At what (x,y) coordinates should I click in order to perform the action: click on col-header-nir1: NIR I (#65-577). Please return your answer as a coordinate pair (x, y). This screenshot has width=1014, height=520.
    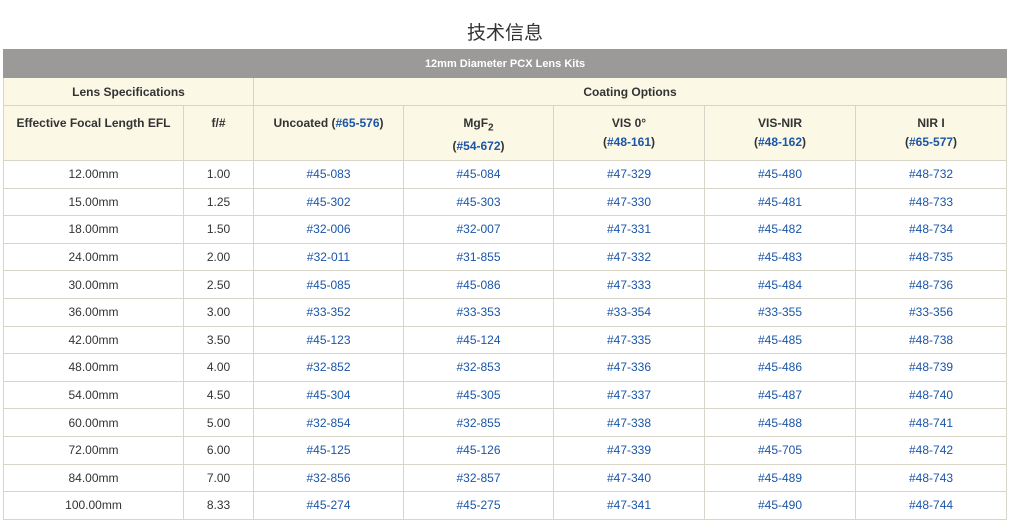
    Looking at the image, I should click on (931, 133).